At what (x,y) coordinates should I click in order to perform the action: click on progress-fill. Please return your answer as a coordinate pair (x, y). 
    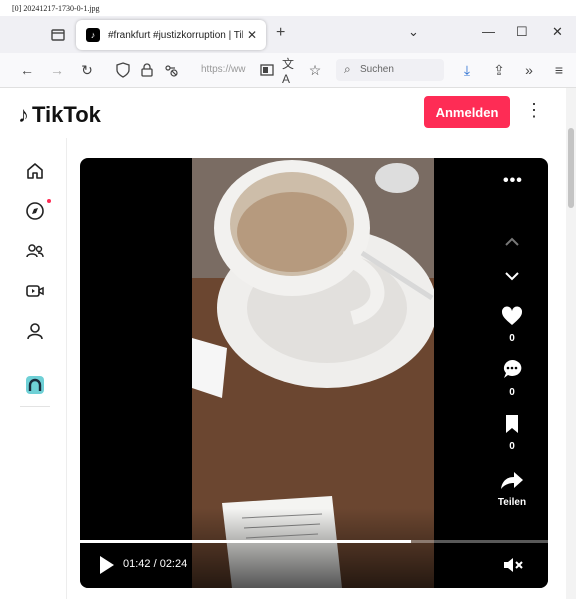
    Looking at the image, I should click on (246, 541).